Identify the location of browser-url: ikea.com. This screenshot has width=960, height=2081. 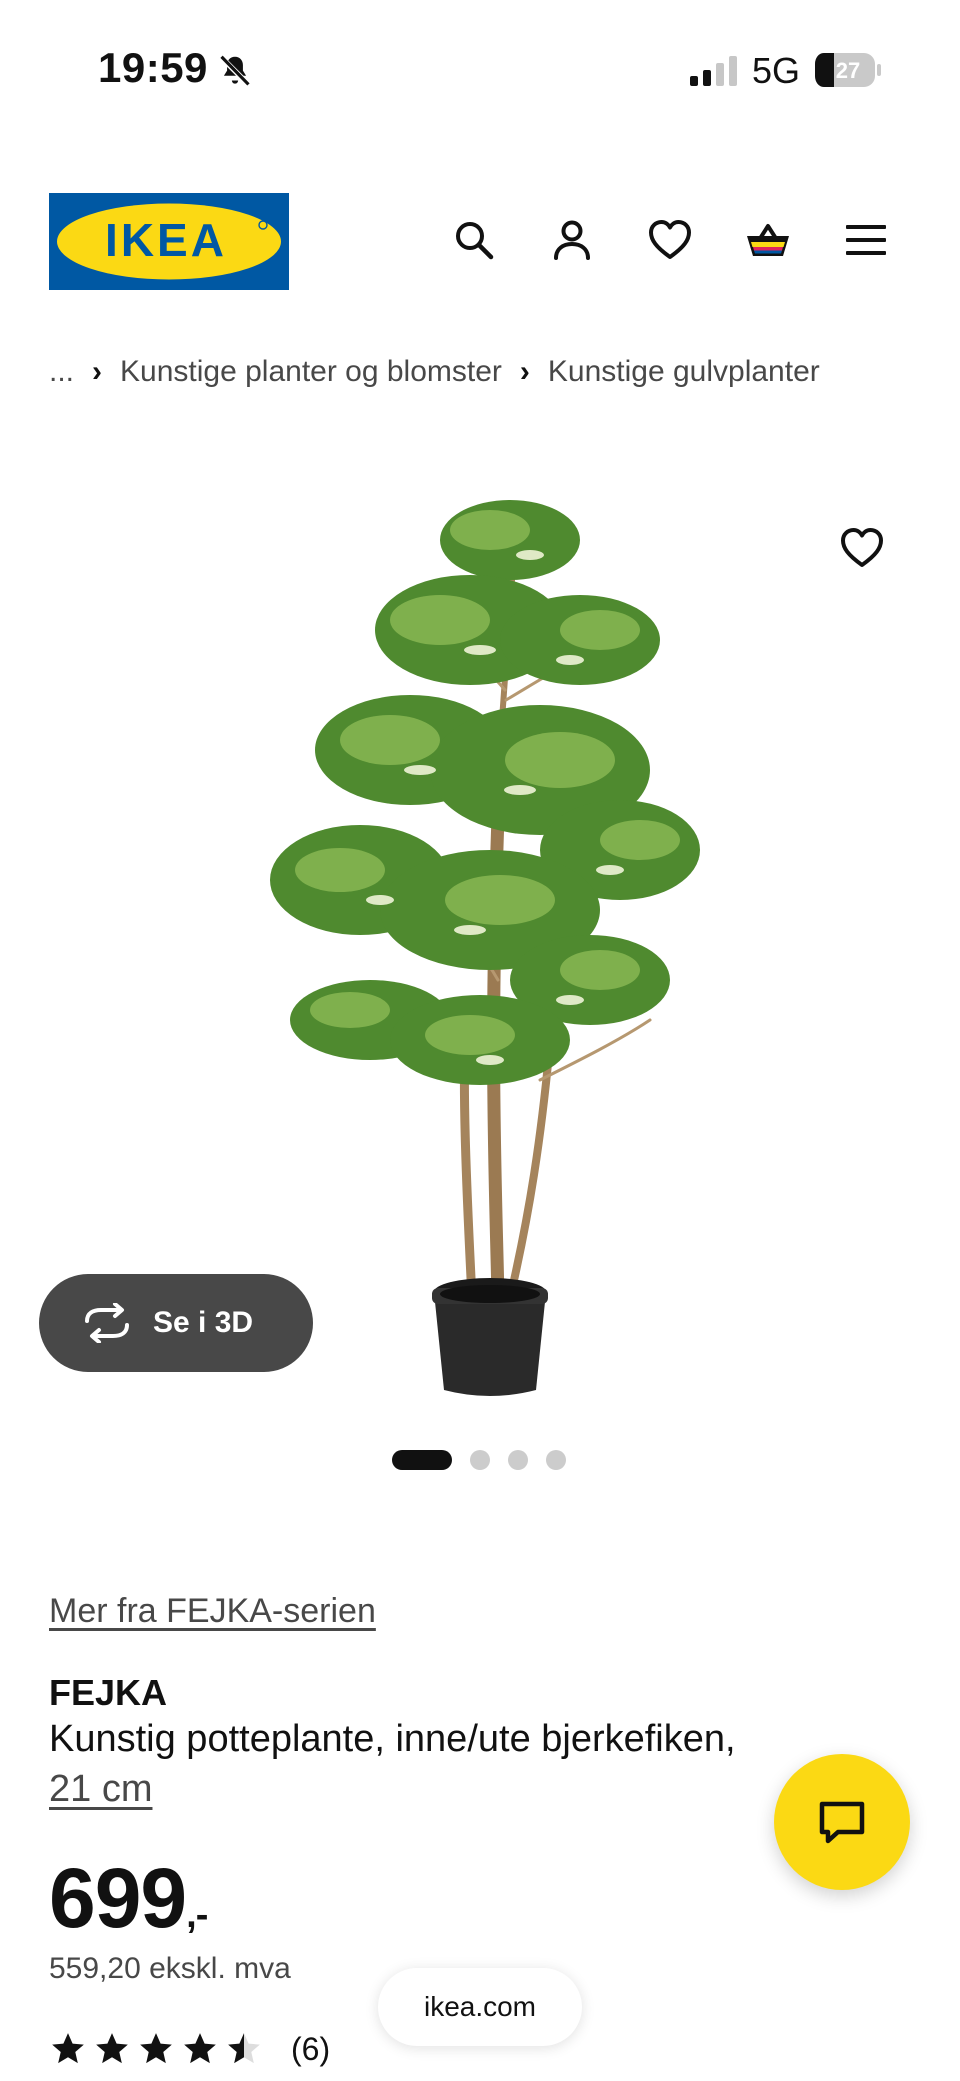
(480, 2006).